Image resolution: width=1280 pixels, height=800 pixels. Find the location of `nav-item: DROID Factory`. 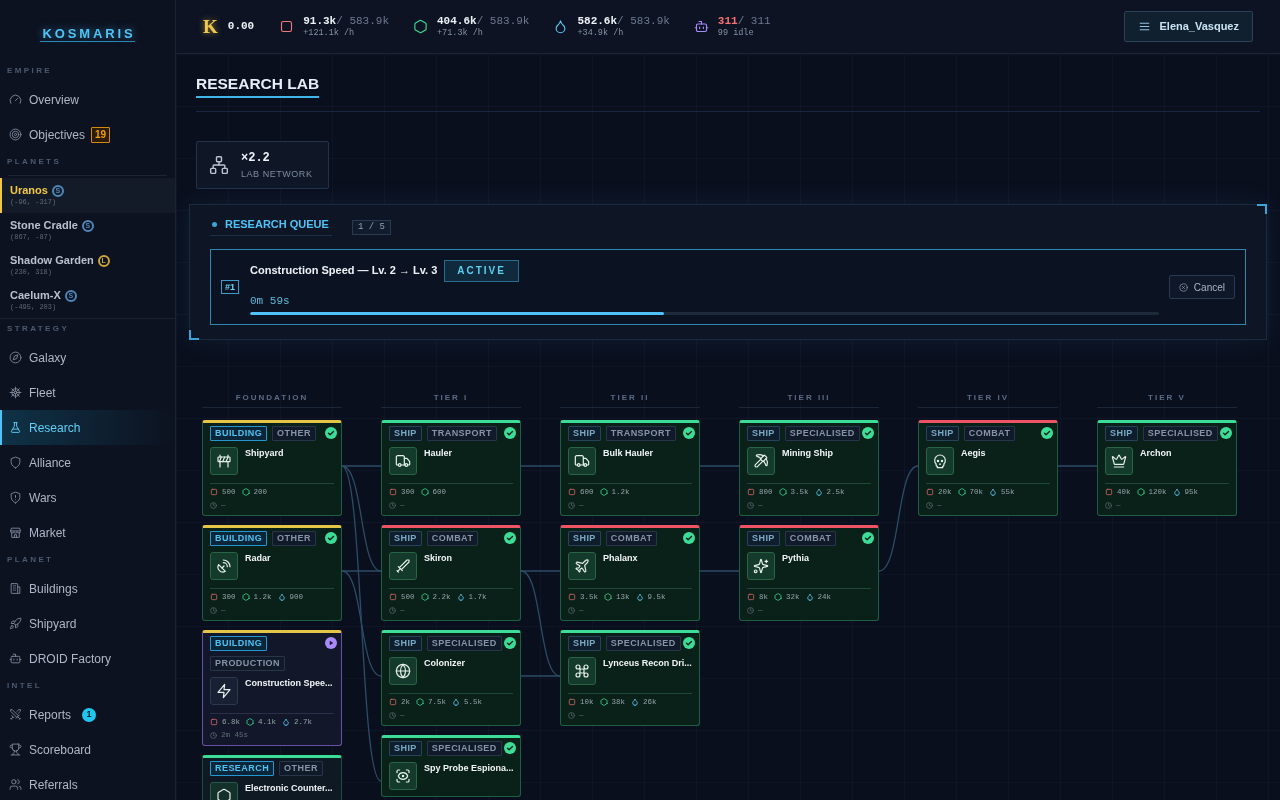

nav-item: DROID Factory is located at coordinates (87, 658).